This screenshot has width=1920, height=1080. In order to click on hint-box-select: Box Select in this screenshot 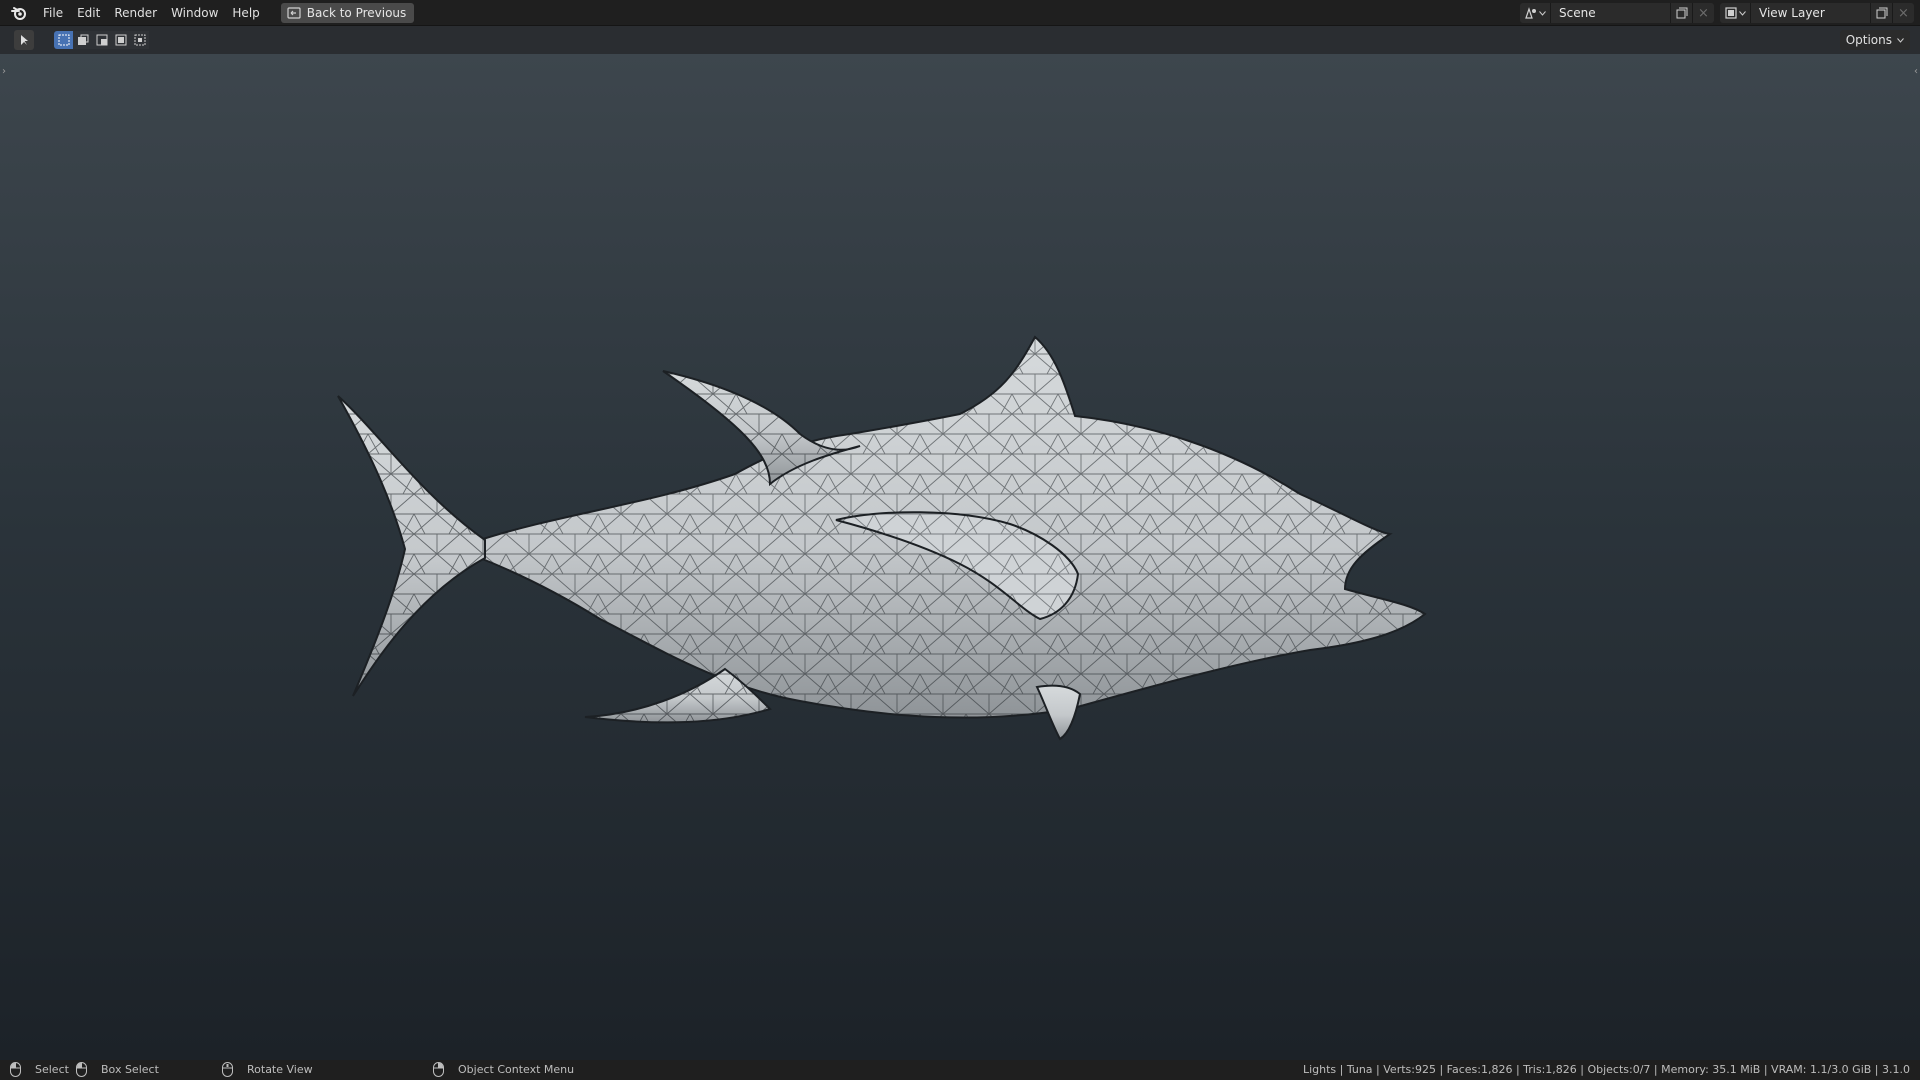, I will do `click(117, 1069)`.